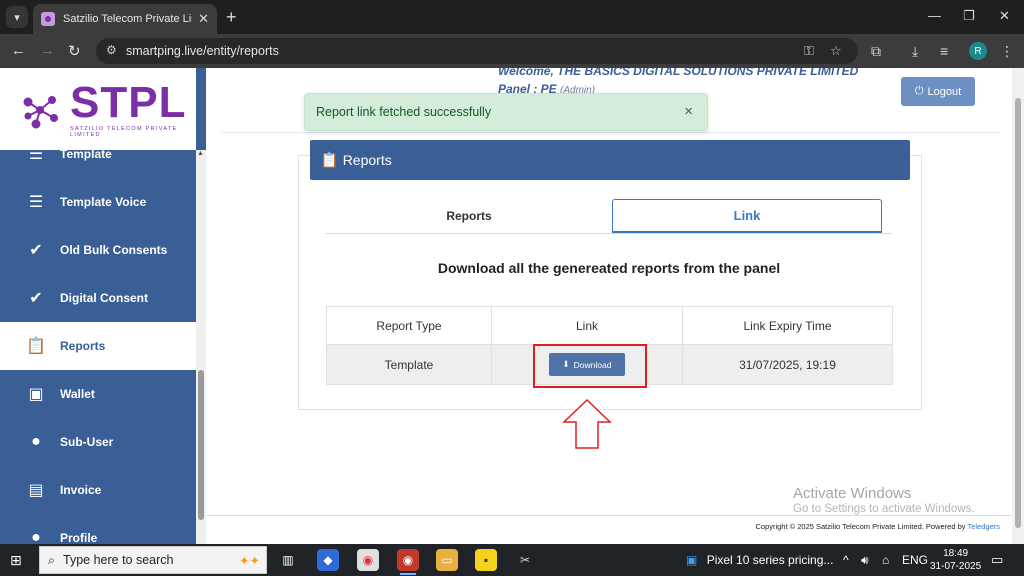  Describe the element at coordinates (36, 394) in the screenshot. I see `wallet-icon: ▣` at that location.